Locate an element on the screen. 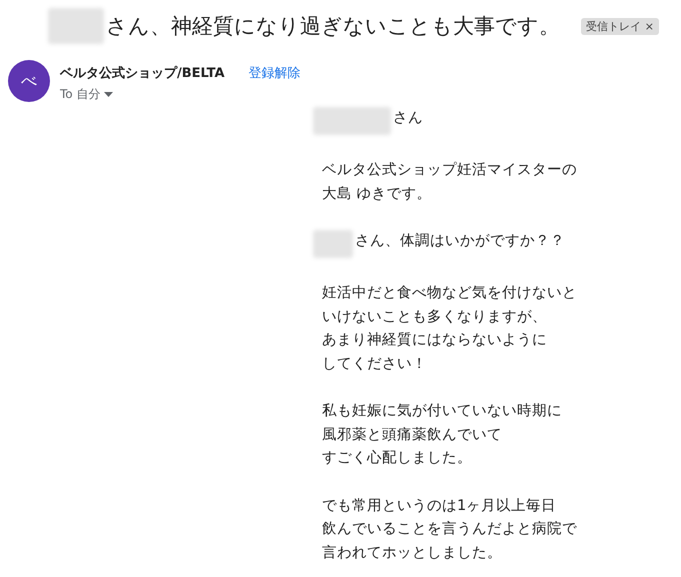 This screenshot has width=681, height=577. recipient-dropdown: To 自分 is located at coordinates (180, 94).